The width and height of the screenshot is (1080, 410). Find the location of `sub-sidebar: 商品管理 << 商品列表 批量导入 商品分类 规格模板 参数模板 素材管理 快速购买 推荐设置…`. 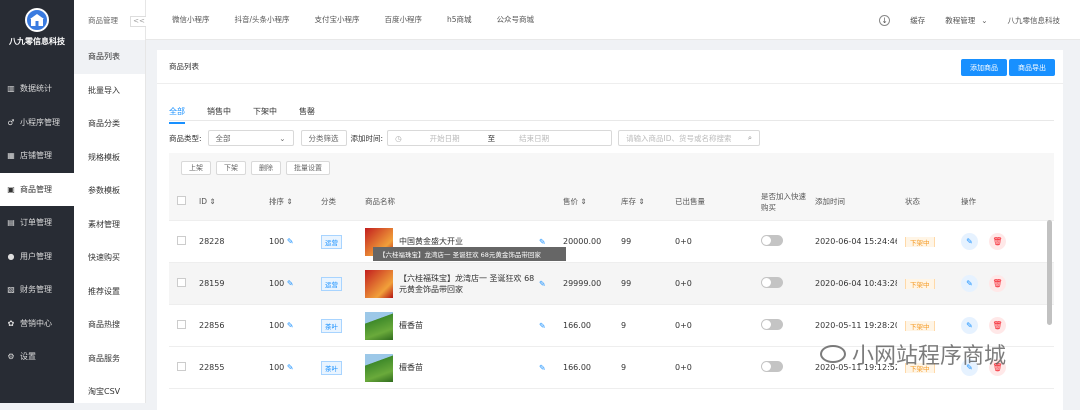

sub-sidebar: 商品管理 << 商品列表 批量导入 商品分类 规格模板 参数模板 素材管理 快速购买 推荐设置… is located at coordinates (111, 201).